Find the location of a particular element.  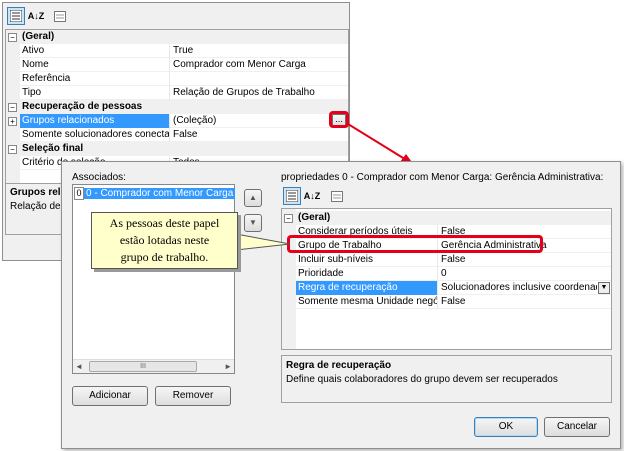

callout-line: As pessoas deste papel is located at coordinates (164, 223).